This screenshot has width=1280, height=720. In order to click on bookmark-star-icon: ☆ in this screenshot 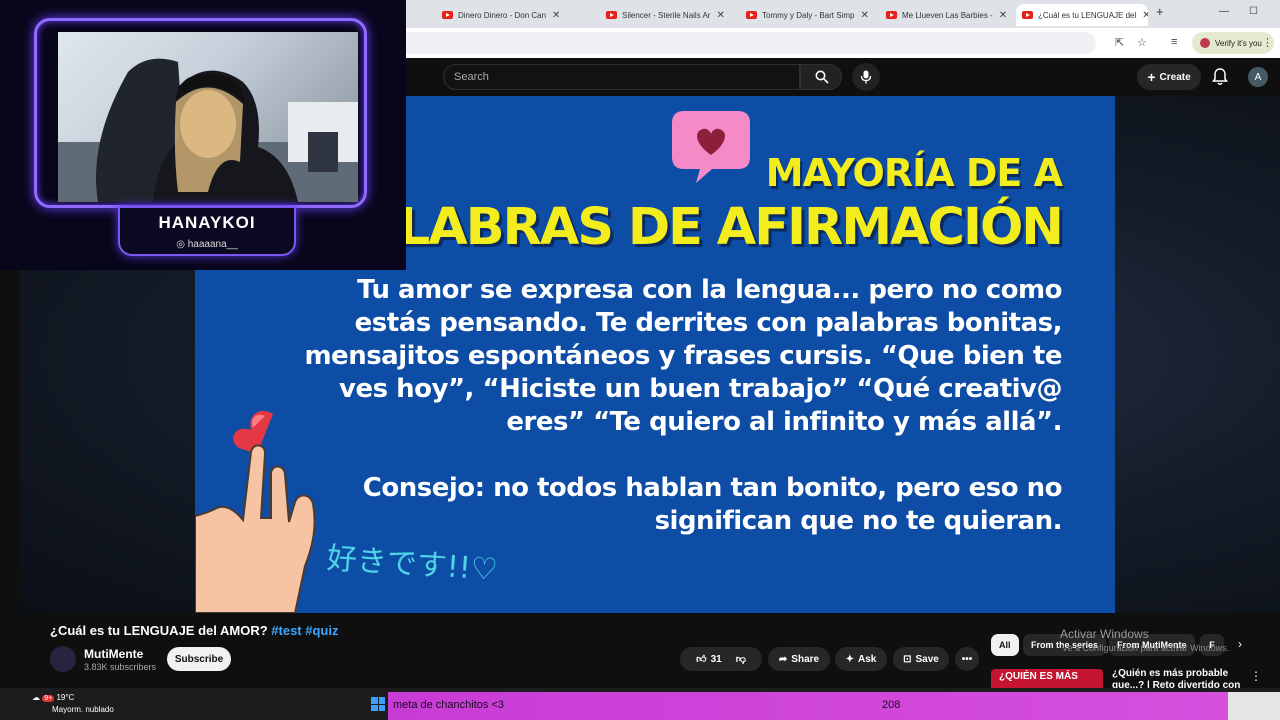, I will do `click(1142, 42)`.